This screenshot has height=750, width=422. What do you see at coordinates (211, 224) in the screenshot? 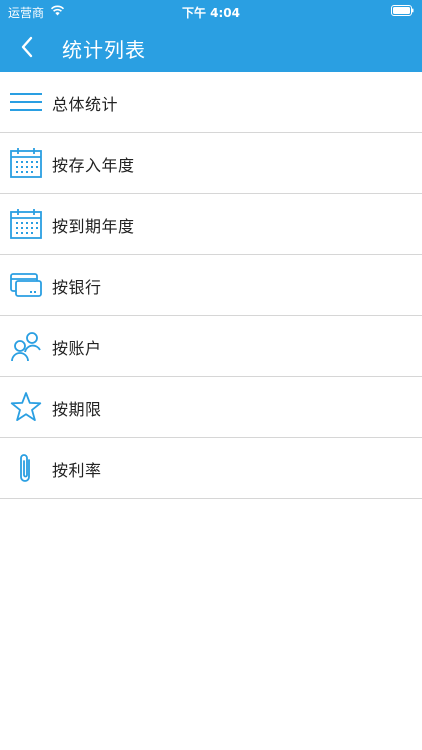
I see `list-item-by-maturity-year: 按到期年度` at bounding box center [211, 224].